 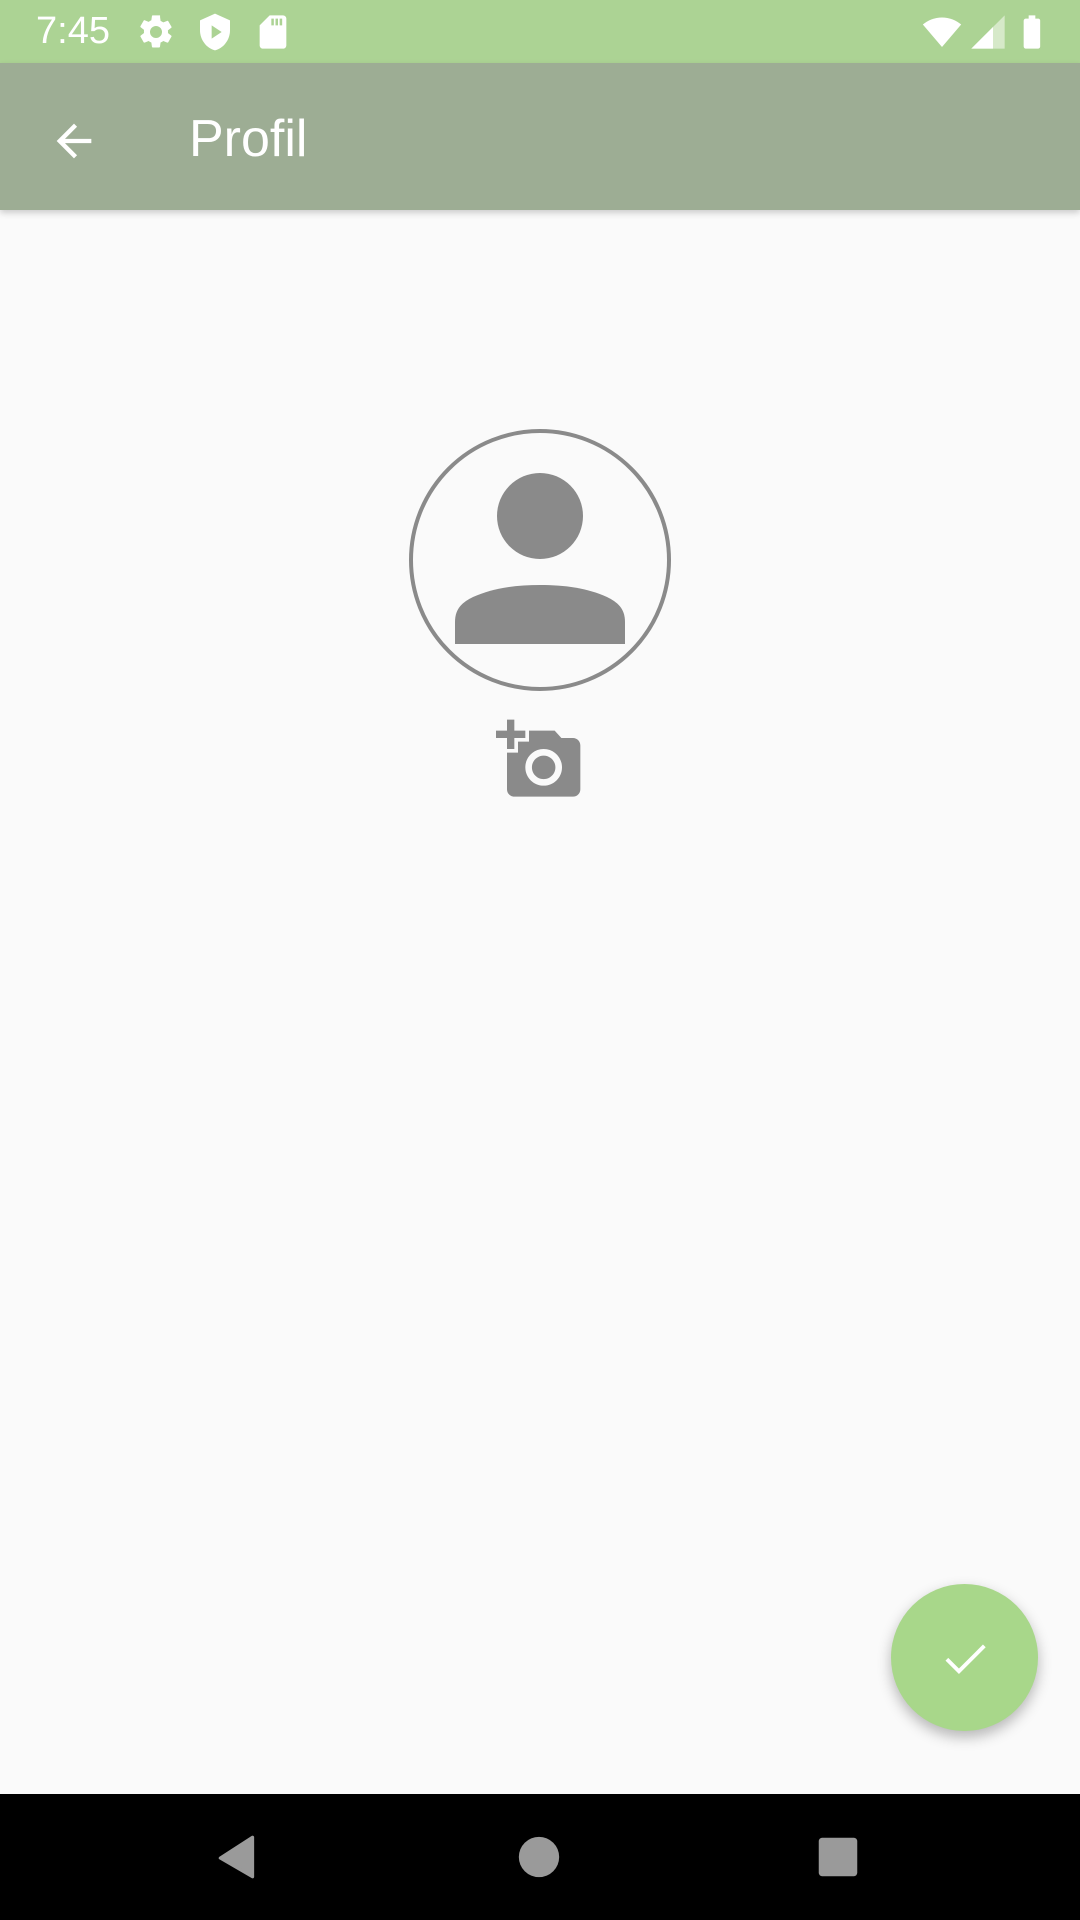 I want to click on avatar, so click(x=540, y=560).